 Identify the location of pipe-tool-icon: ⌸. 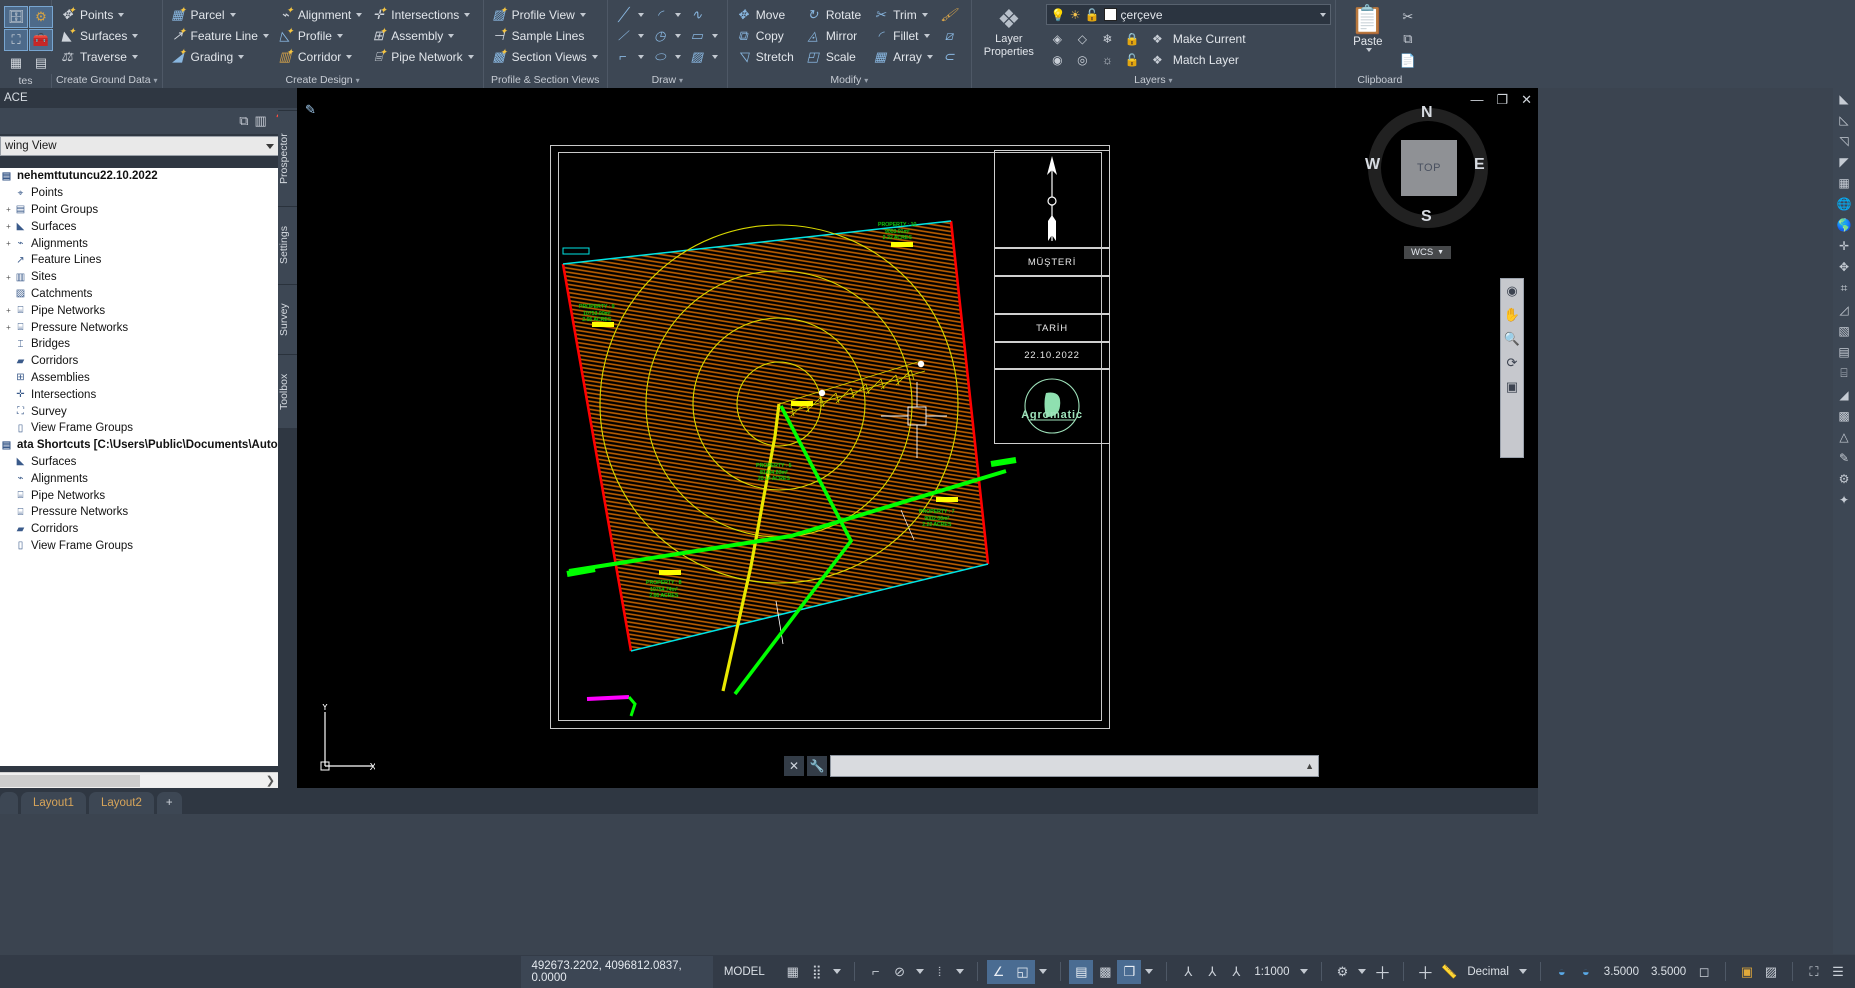
(1843, 373).